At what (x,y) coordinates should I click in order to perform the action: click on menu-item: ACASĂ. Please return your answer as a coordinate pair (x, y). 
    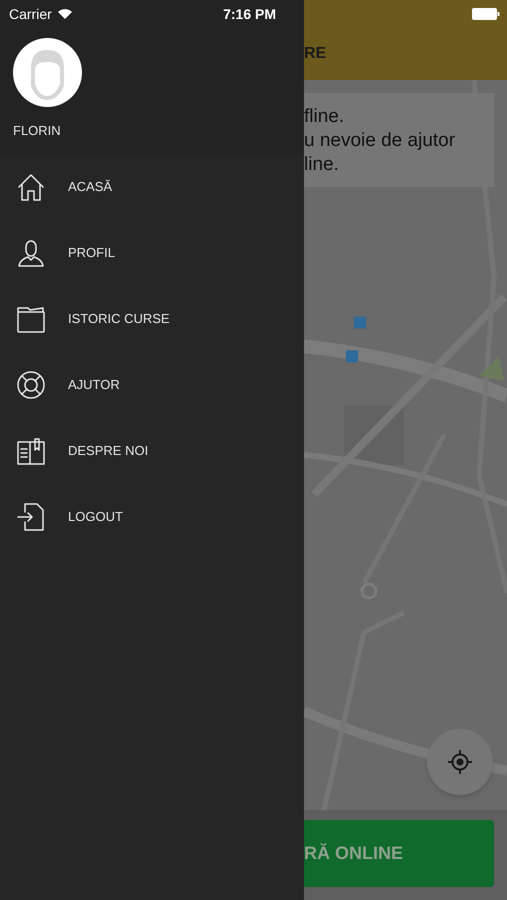
    Looking at the image, I should click on (152, 187).